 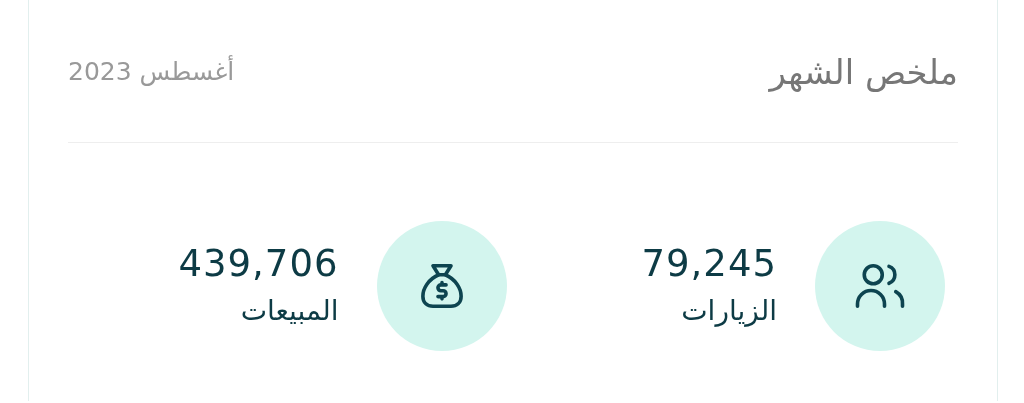 What do you see at coordinates (863, 71) in the screenshot?
I see `card-title: ملخص الشهر` at bounding box center [863, 71].